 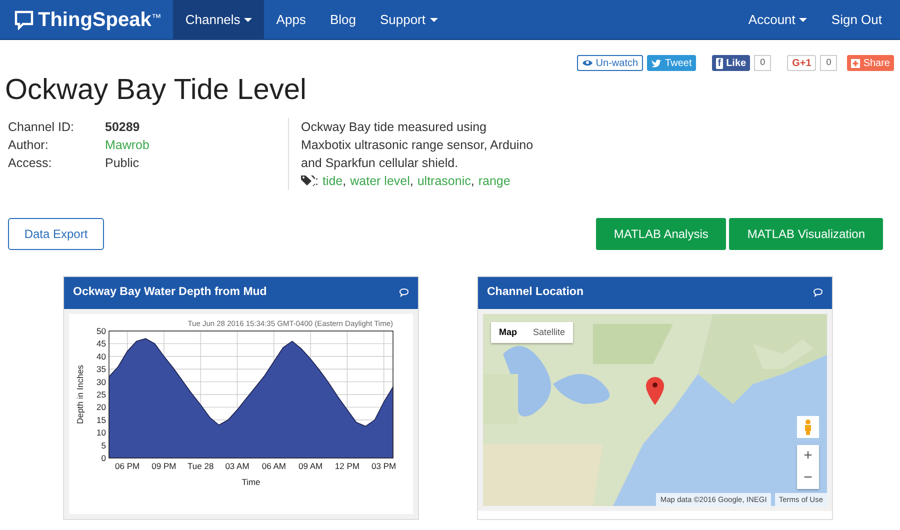 What do you see at coordinates (508, 333) in the screenshot?
I see `map-type-tab: Map` at bounding box center [508, 333].